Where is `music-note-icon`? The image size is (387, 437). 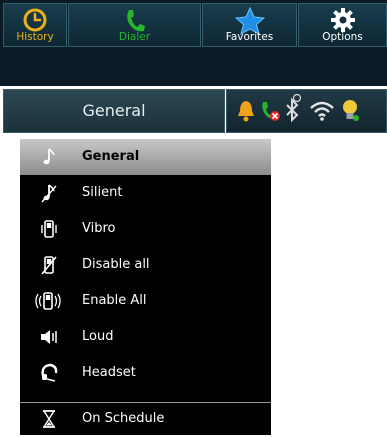 music-note-icon is located at coordinates (49, 157).